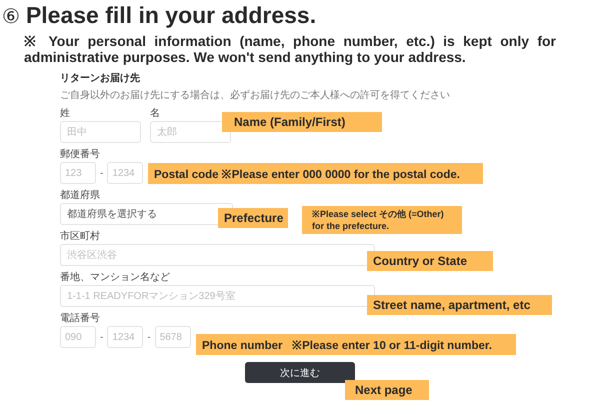 The image size is (600, 414). Describe the element at coordinates (78, 337) in the screenshot. I see `input-field: 090` at that location.